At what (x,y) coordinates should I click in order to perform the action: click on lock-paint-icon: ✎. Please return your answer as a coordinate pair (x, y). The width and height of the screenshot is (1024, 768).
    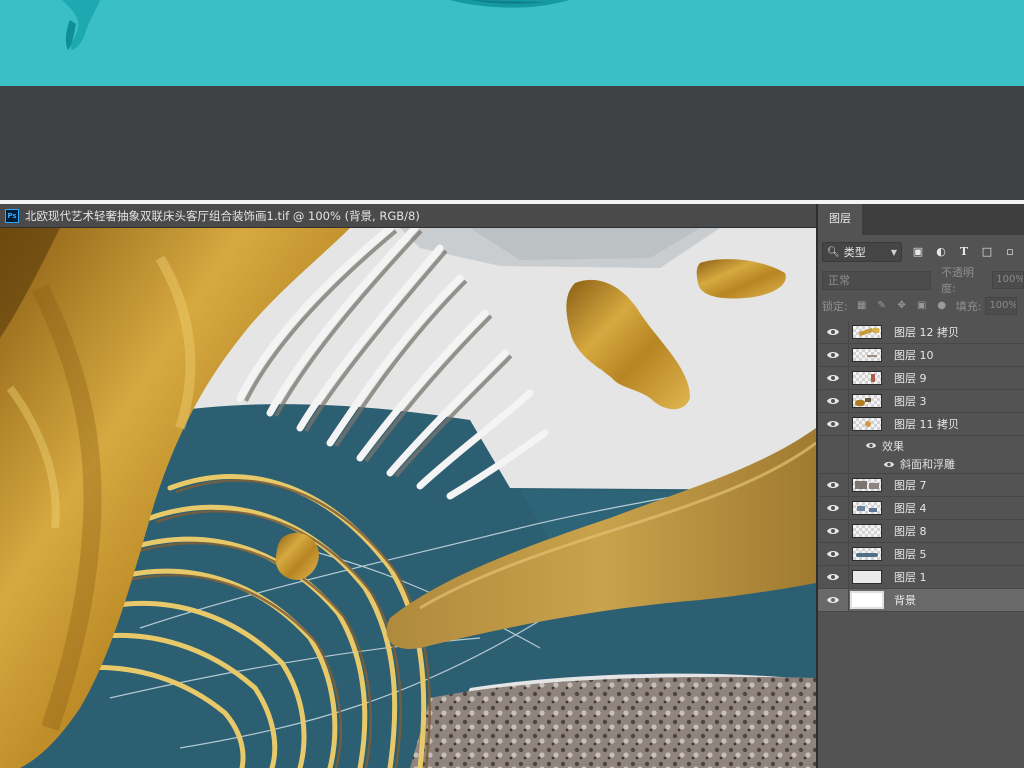
    Looking at the image, I should click on (882, 306).